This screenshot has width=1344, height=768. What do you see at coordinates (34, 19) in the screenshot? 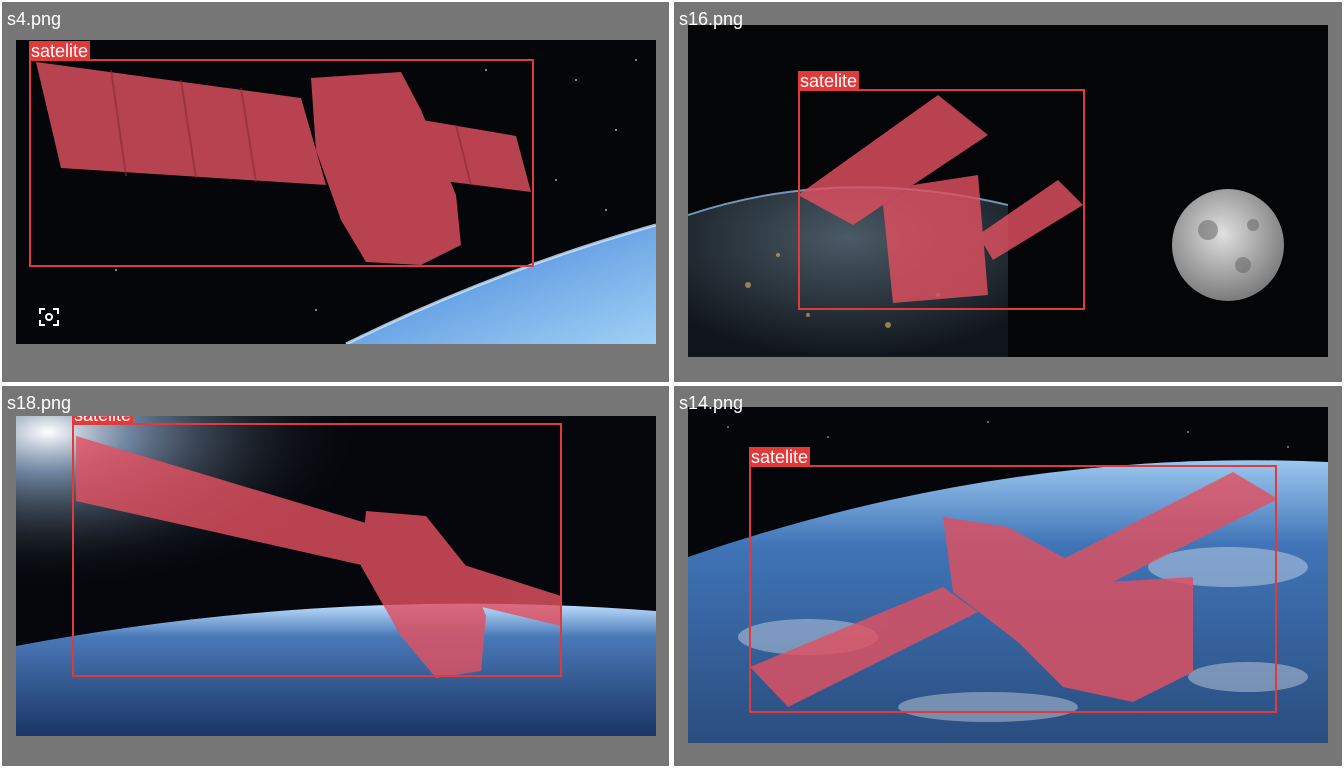
I see `tile-filename: s4.png` at bounding box center [34, 19].